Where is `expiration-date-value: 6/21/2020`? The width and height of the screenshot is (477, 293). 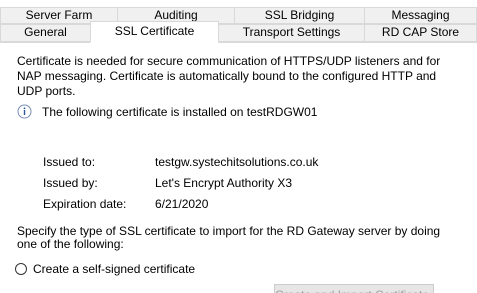
expiration-date-value: 6/21/2020 is located at coordinates (182, 204).